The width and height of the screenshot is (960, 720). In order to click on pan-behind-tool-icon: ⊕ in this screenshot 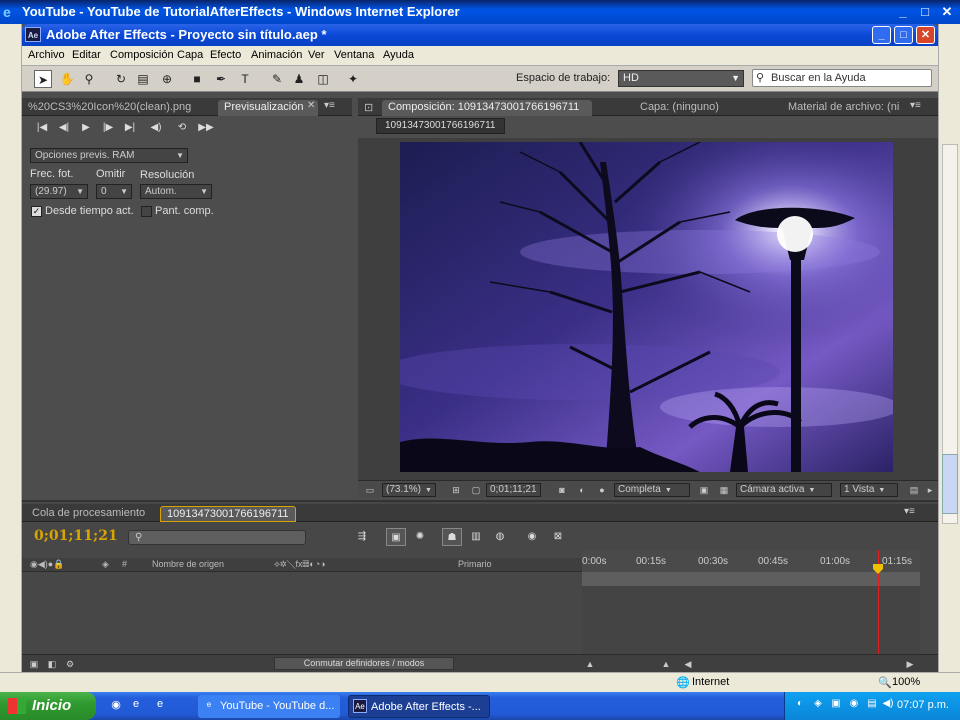, I will do `click(167, 79)`.